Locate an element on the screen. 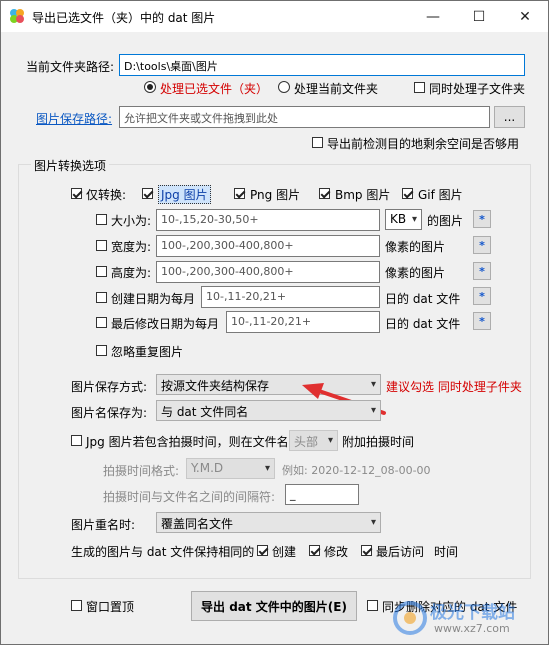 The height and width of the screenshot is (645, 549). shot-time-checkbox is located at coordinates (76, 440).